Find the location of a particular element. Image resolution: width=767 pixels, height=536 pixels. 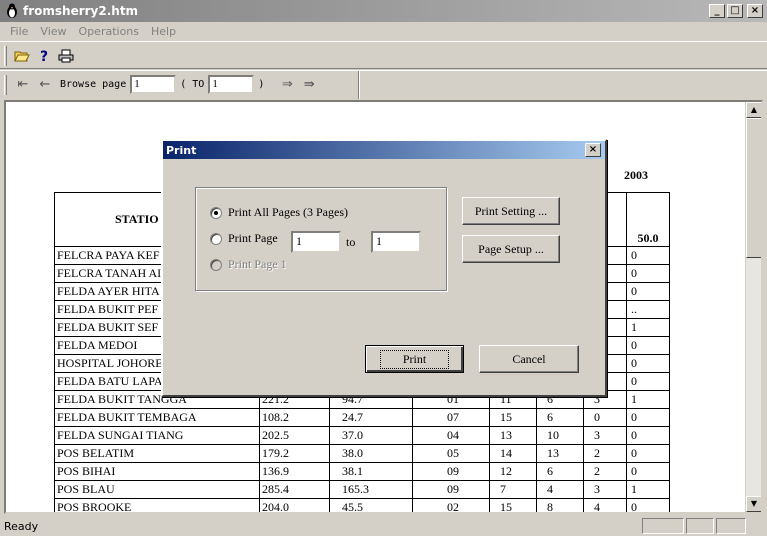

radio-current-page: Print Page 1 is located at coordinates (248, 264).